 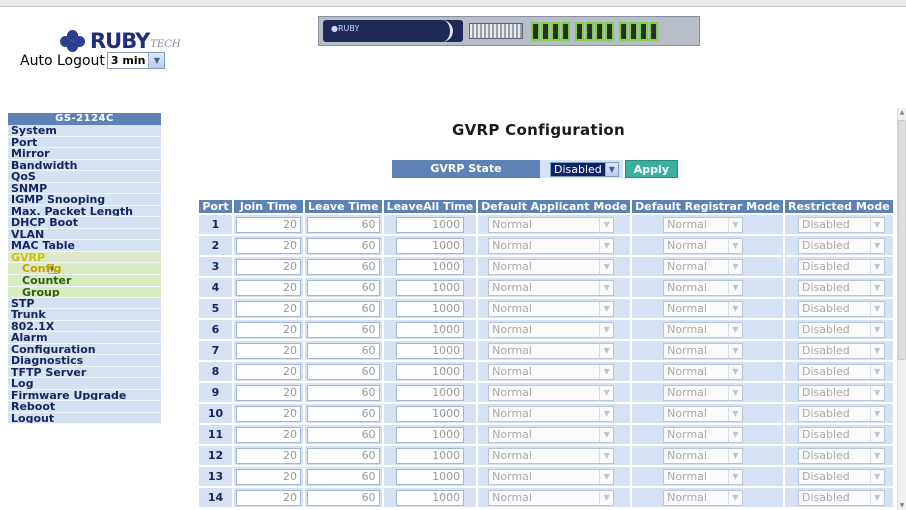 I want to click on sidebar-subitem-group: Group, so click(x=84, y=292).